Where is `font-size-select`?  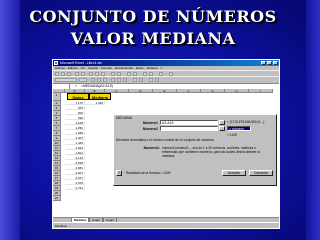
font-size-select is located at coordinates (83, 80).